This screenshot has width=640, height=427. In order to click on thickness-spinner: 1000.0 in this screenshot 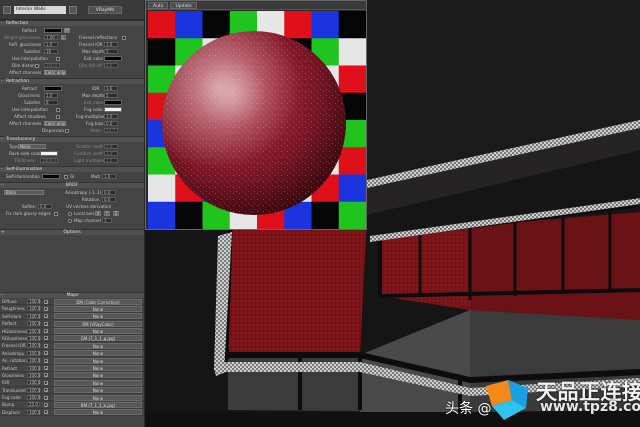, I will do `click(49, 160)`.